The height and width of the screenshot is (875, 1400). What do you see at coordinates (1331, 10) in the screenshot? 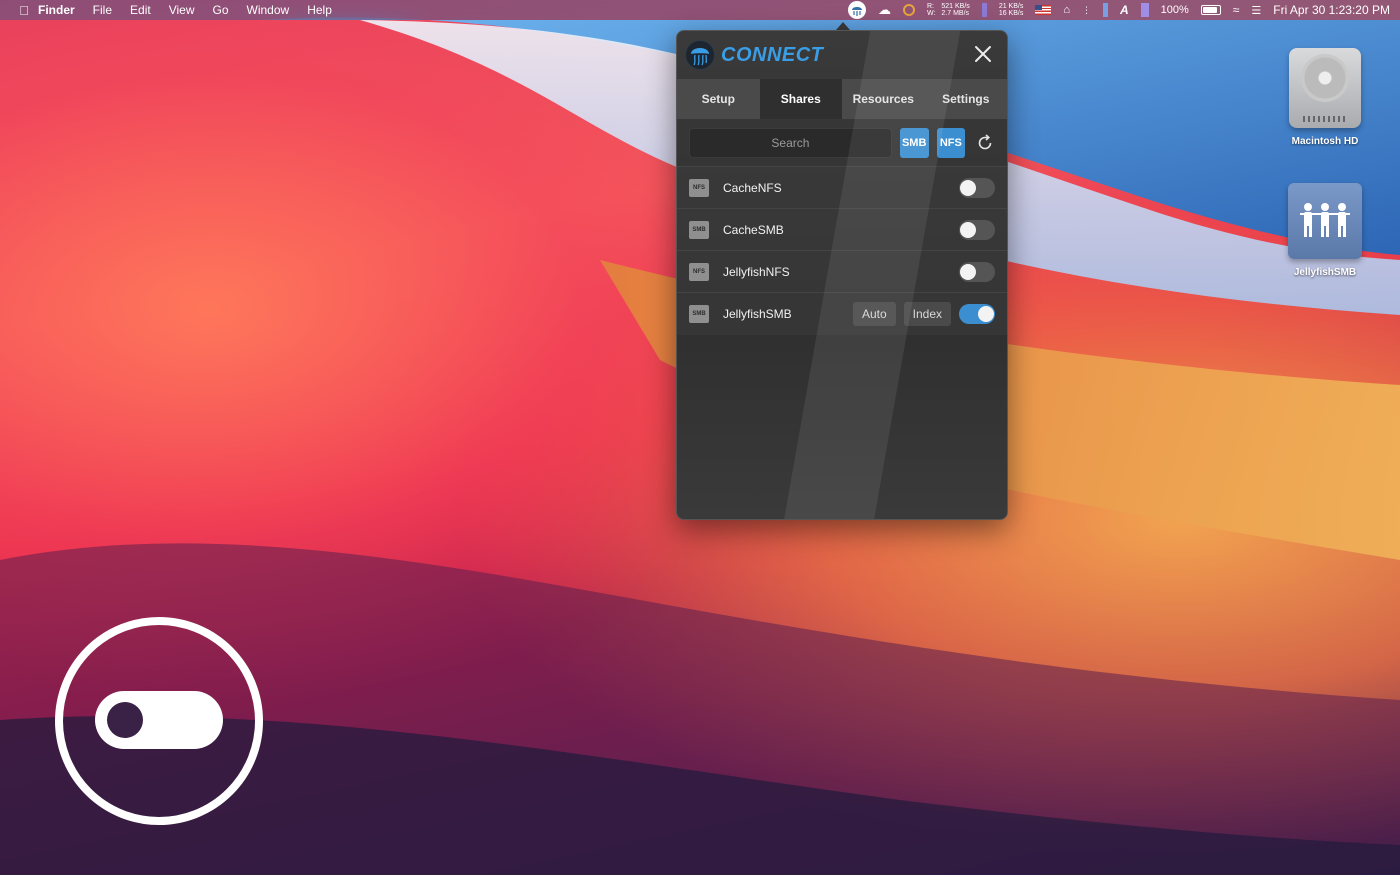
I see `clock: Fri Apr 30 1:23:20 PM` at bounding box center [1331, 10].